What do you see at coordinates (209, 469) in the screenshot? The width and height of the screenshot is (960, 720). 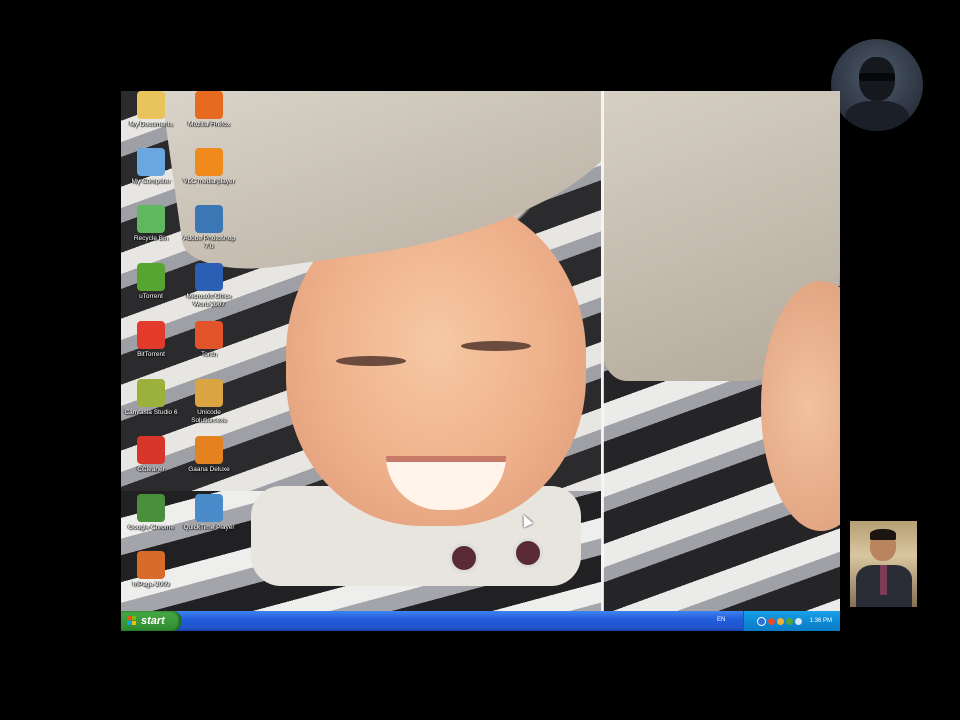 I see `desktop-icon-label: Gaana Deluxe` at bounding box center [209, 469].